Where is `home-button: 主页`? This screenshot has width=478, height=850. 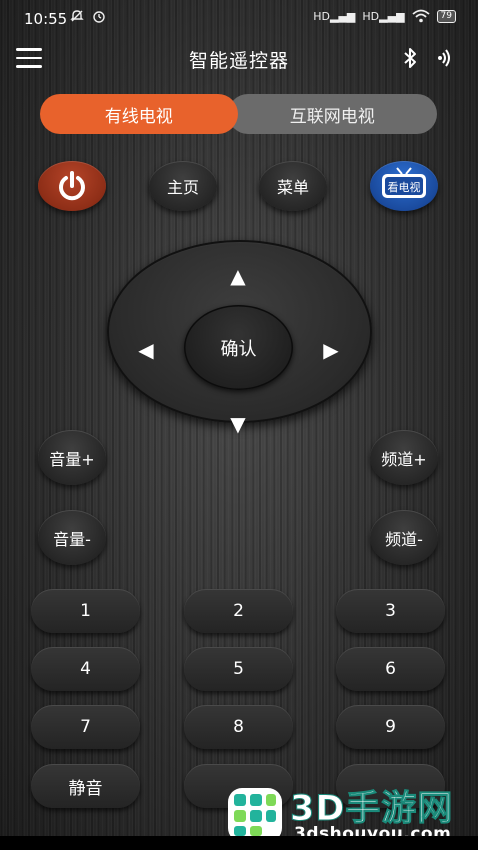 home-button: 主页 is located at coordinates (183, 186).